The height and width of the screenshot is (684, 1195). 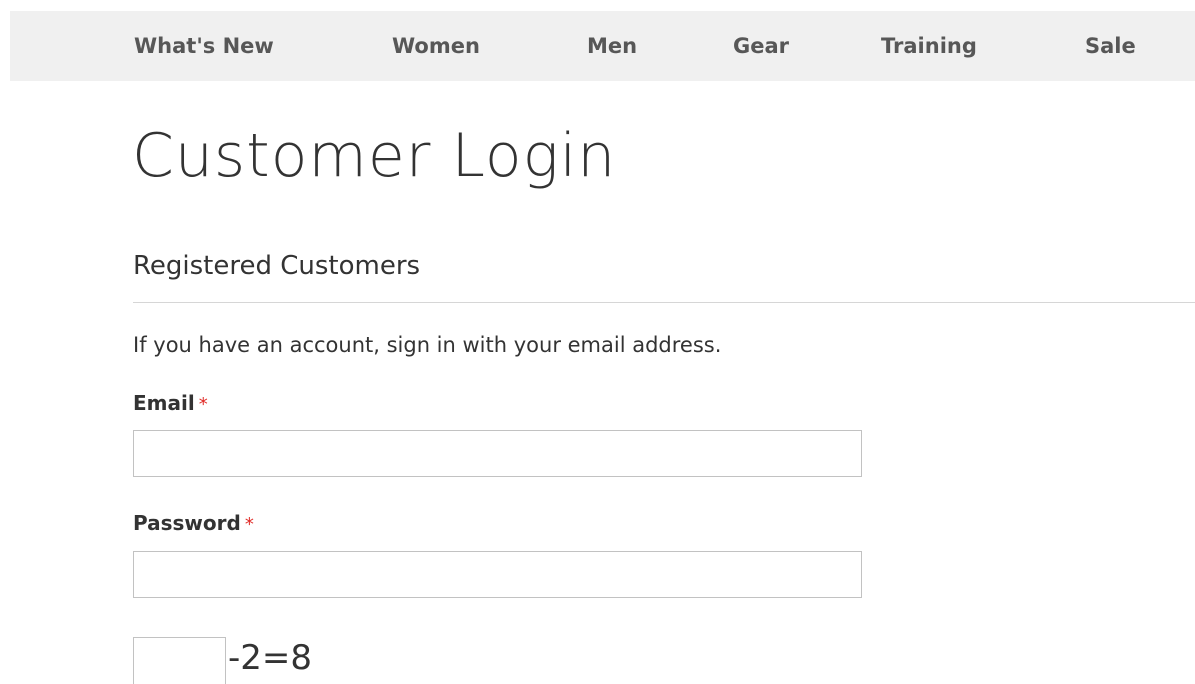 What do you see at coordinates (612, 46) in the screenshot?
I see `nav-item-men: Men` at bounding box center [612, 46].